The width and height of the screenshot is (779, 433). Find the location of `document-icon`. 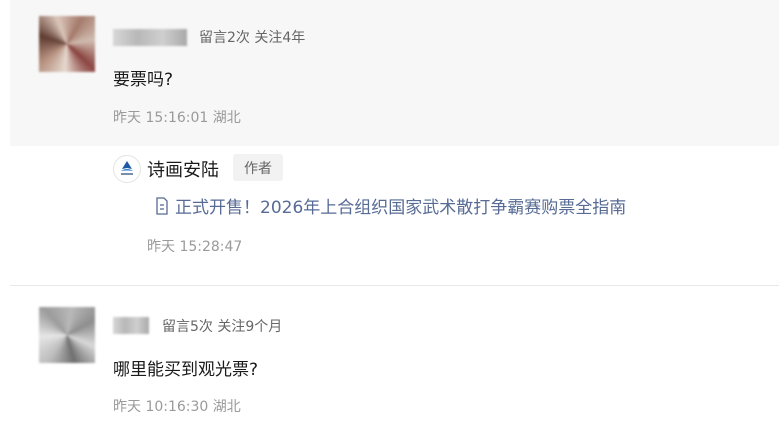

document-icon is located at coordinates (162, 205).